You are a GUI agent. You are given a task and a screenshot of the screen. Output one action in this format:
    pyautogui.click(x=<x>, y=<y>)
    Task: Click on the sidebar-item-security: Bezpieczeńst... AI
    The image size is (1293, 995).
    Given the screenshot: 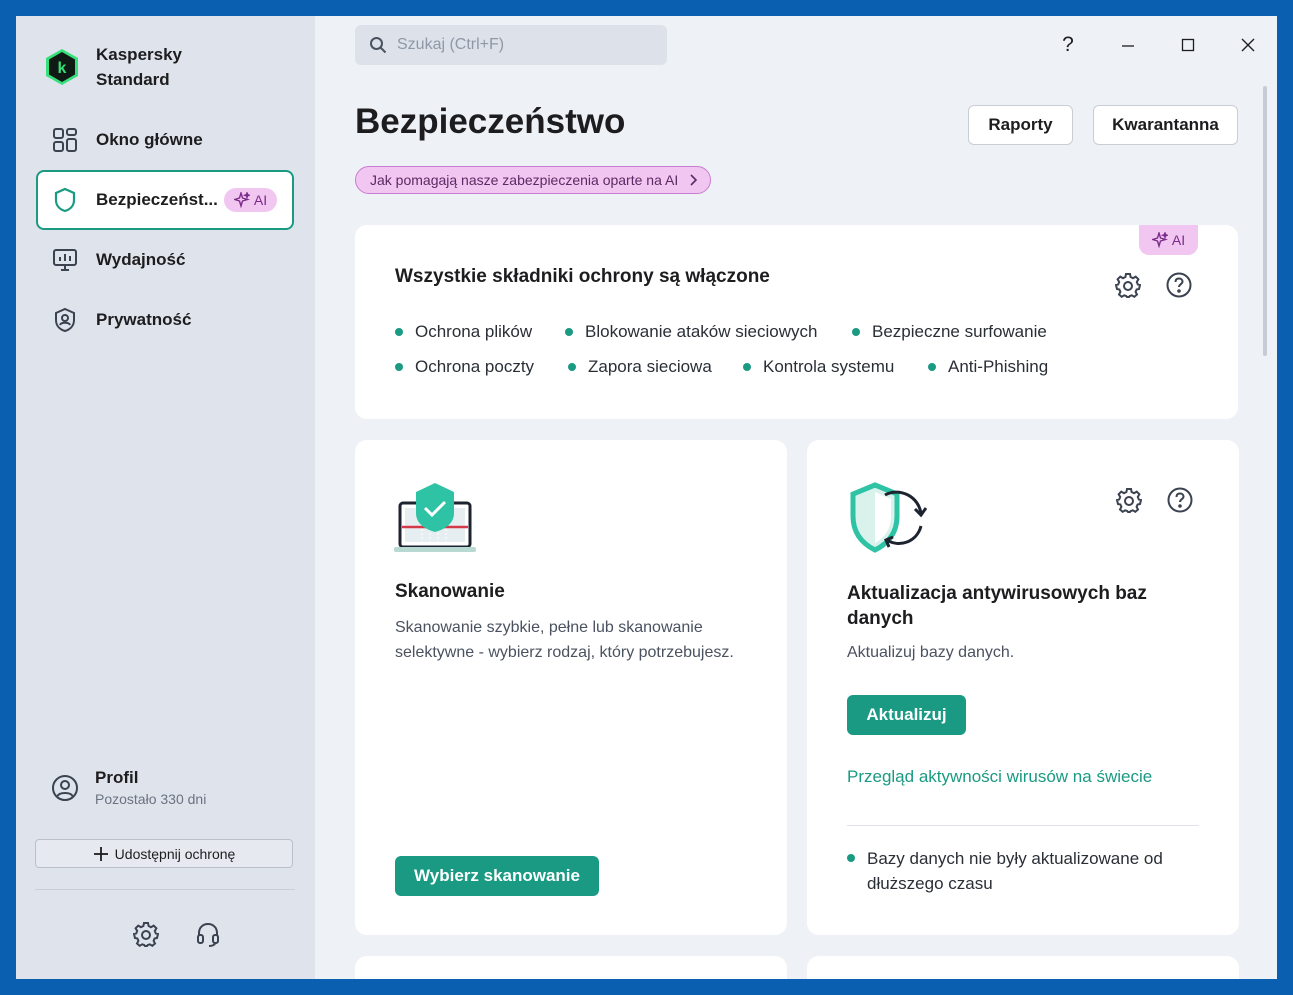 What is the action you would take?
    pyautogui.click(x=165, y=200)
    